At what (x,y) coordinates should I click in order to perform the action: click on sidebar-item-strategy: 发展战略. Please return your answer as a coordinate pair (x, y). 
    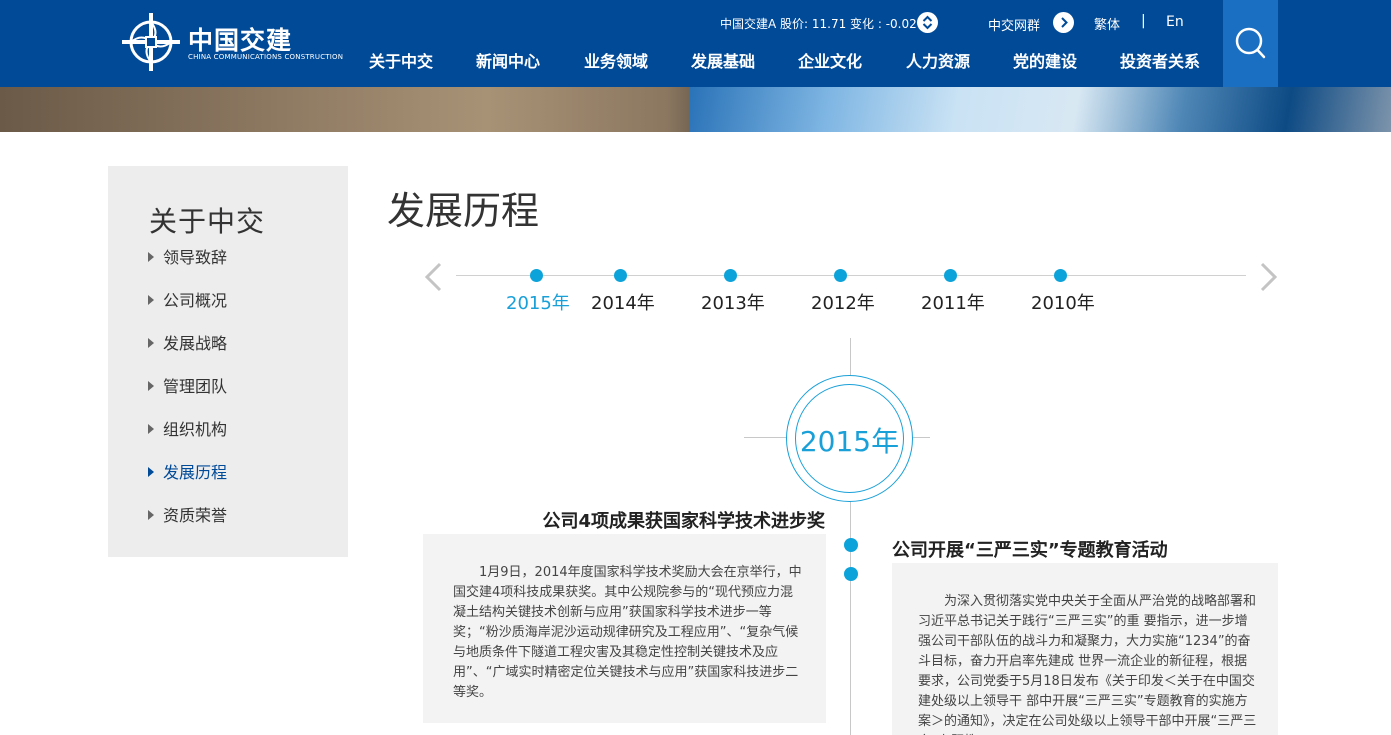
    Looking at the image, I should click on (187, 344).